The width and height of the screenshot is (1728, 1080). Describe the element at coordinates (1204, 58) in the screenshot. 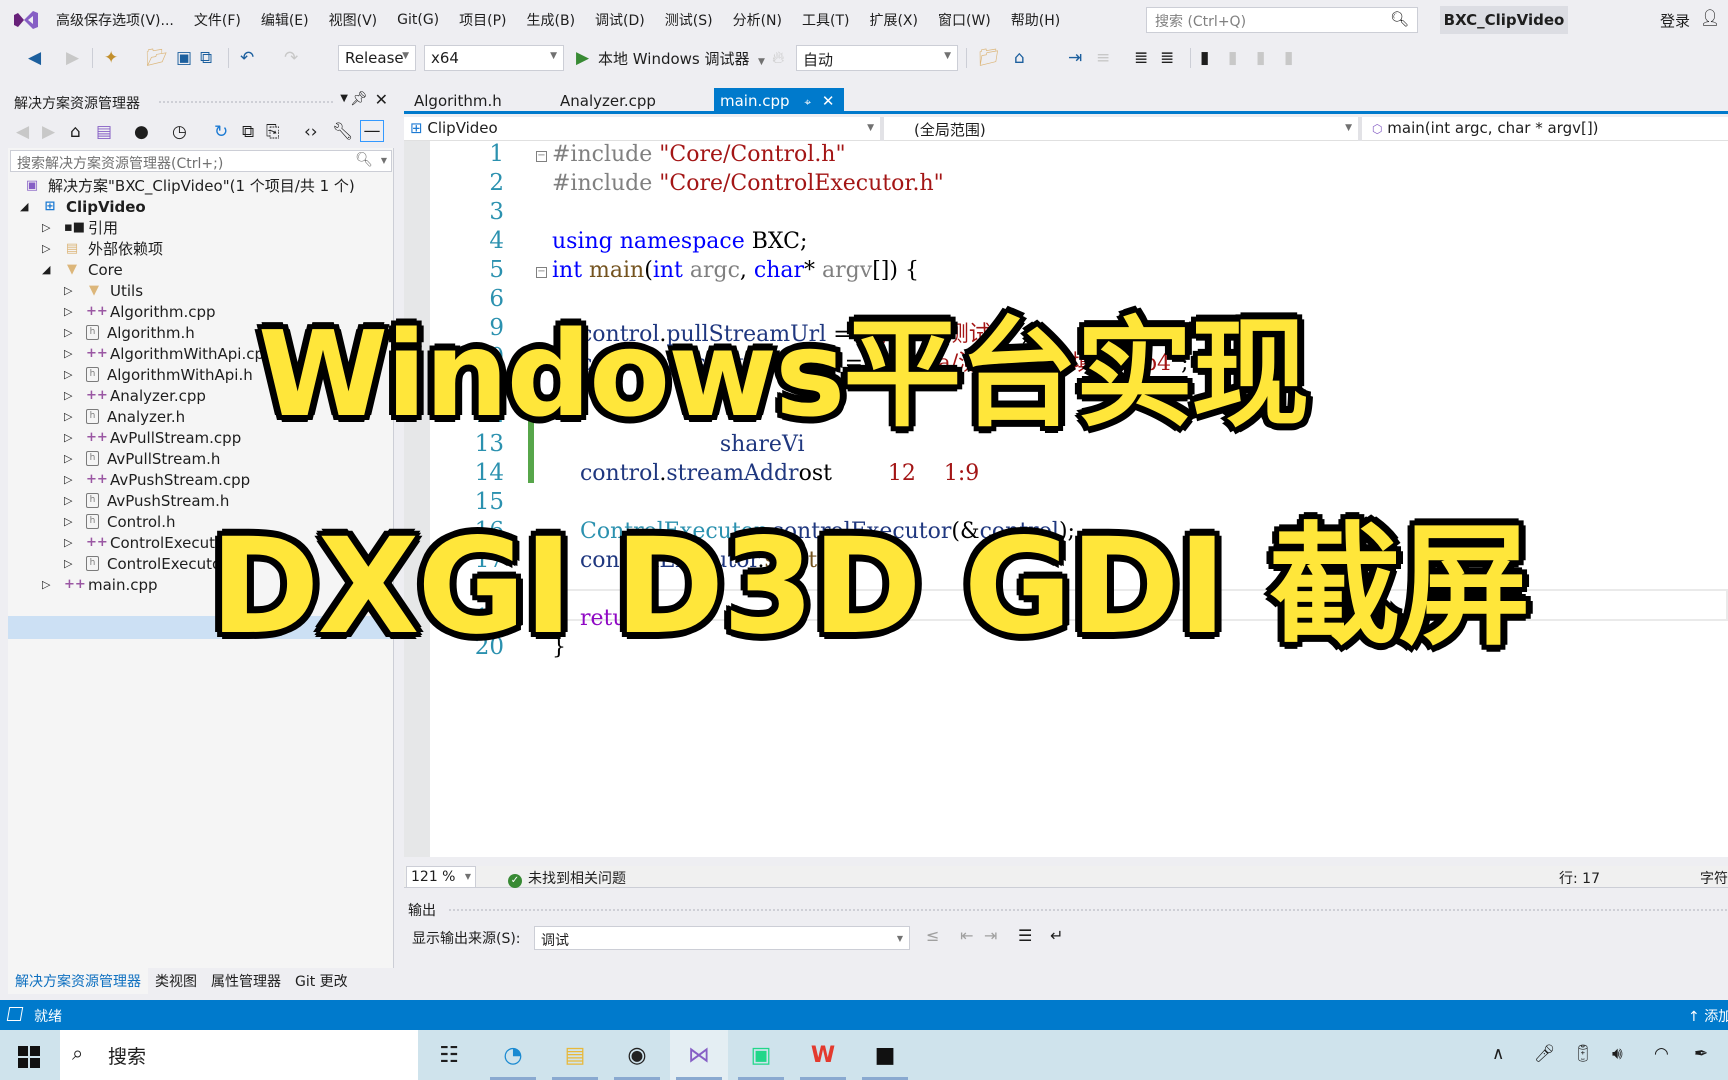

I see `bookmark-icon: ▮` at that location.